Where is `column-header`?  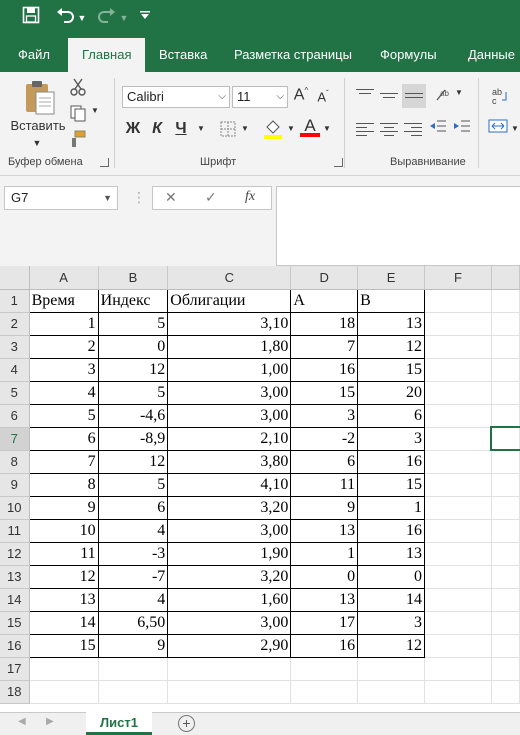
column-header is located at coordinates (505, 278).